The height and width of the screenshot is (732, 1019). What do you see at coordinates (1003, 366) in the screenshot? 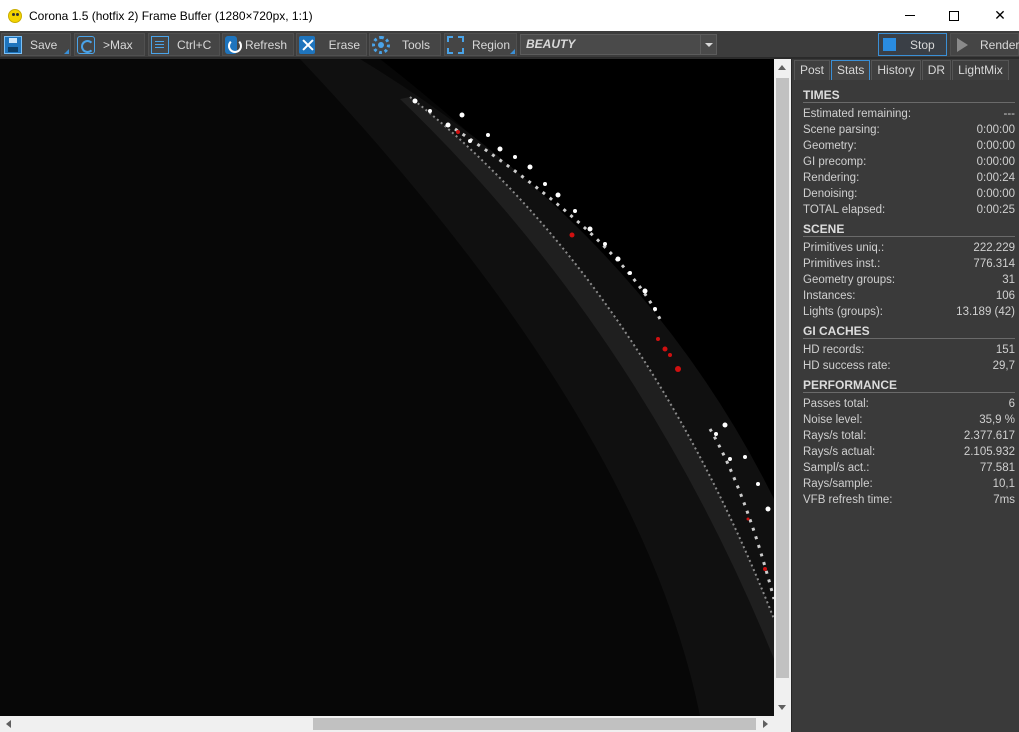
I see `stat-value: 29,7` at bounding box center [1003, 366].